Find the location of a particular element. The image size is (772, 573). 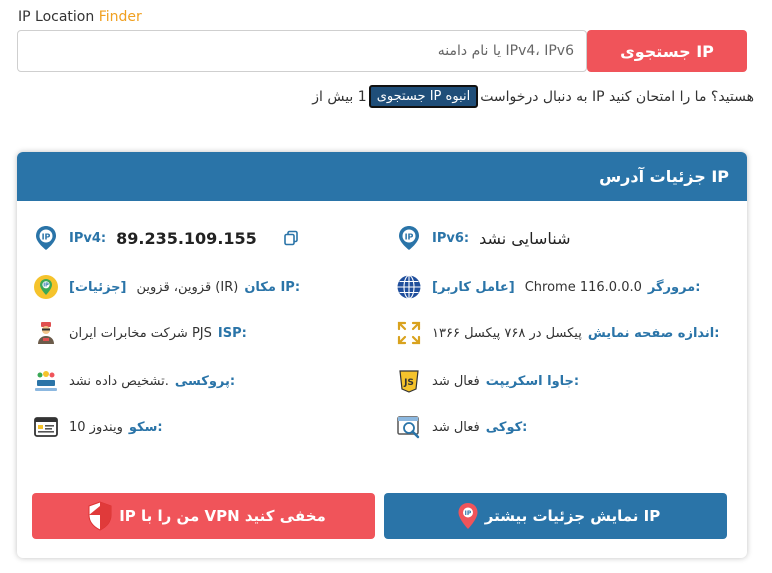

expand-arrows-icon is located at coordinates (409, 333).